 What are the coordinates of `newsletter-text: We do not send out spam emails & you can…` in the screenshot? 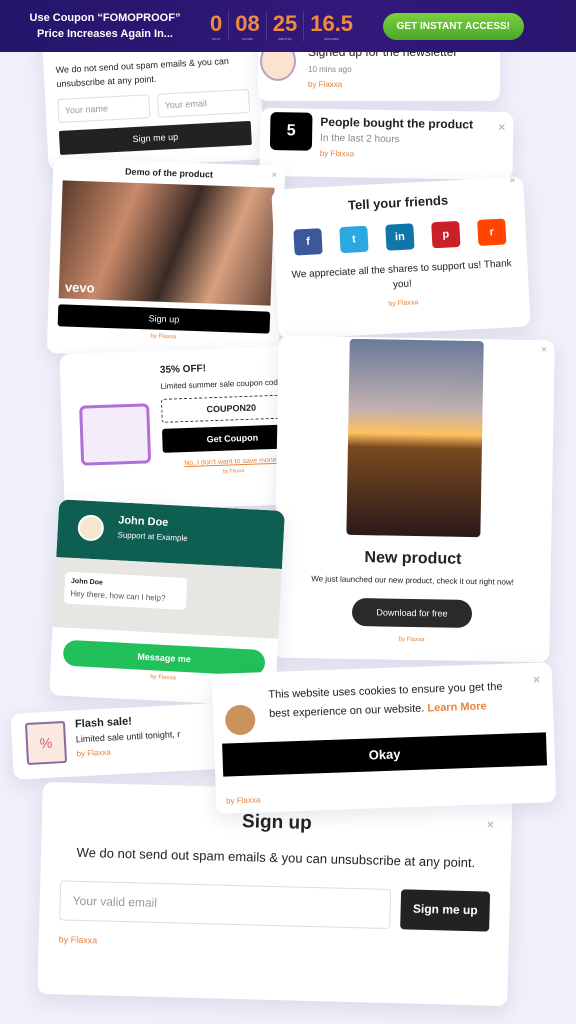 It's located at (142, 72).